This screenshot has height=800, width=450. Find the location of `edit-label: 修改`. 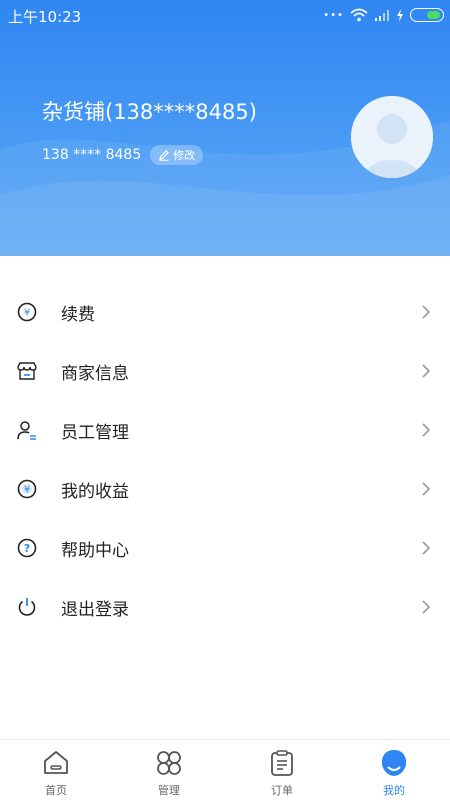

edit-label: 修改 is located at coordinates (184, 155).